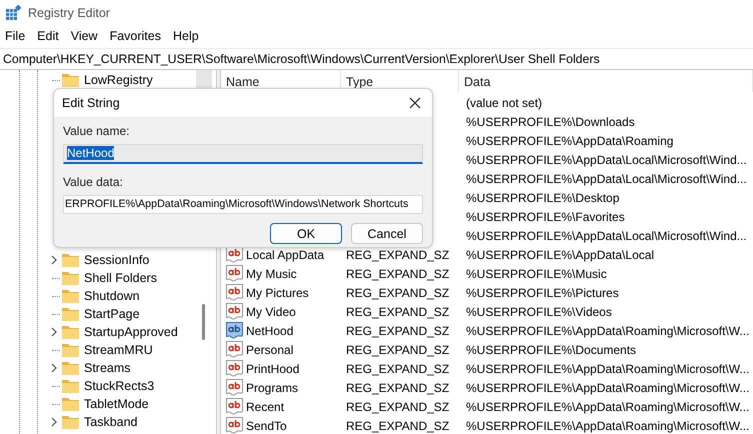  What do you see at coordinates (116, 404) in the screenshot?
I see `tree-item: TabletMode` at bounding box center [116, 404].